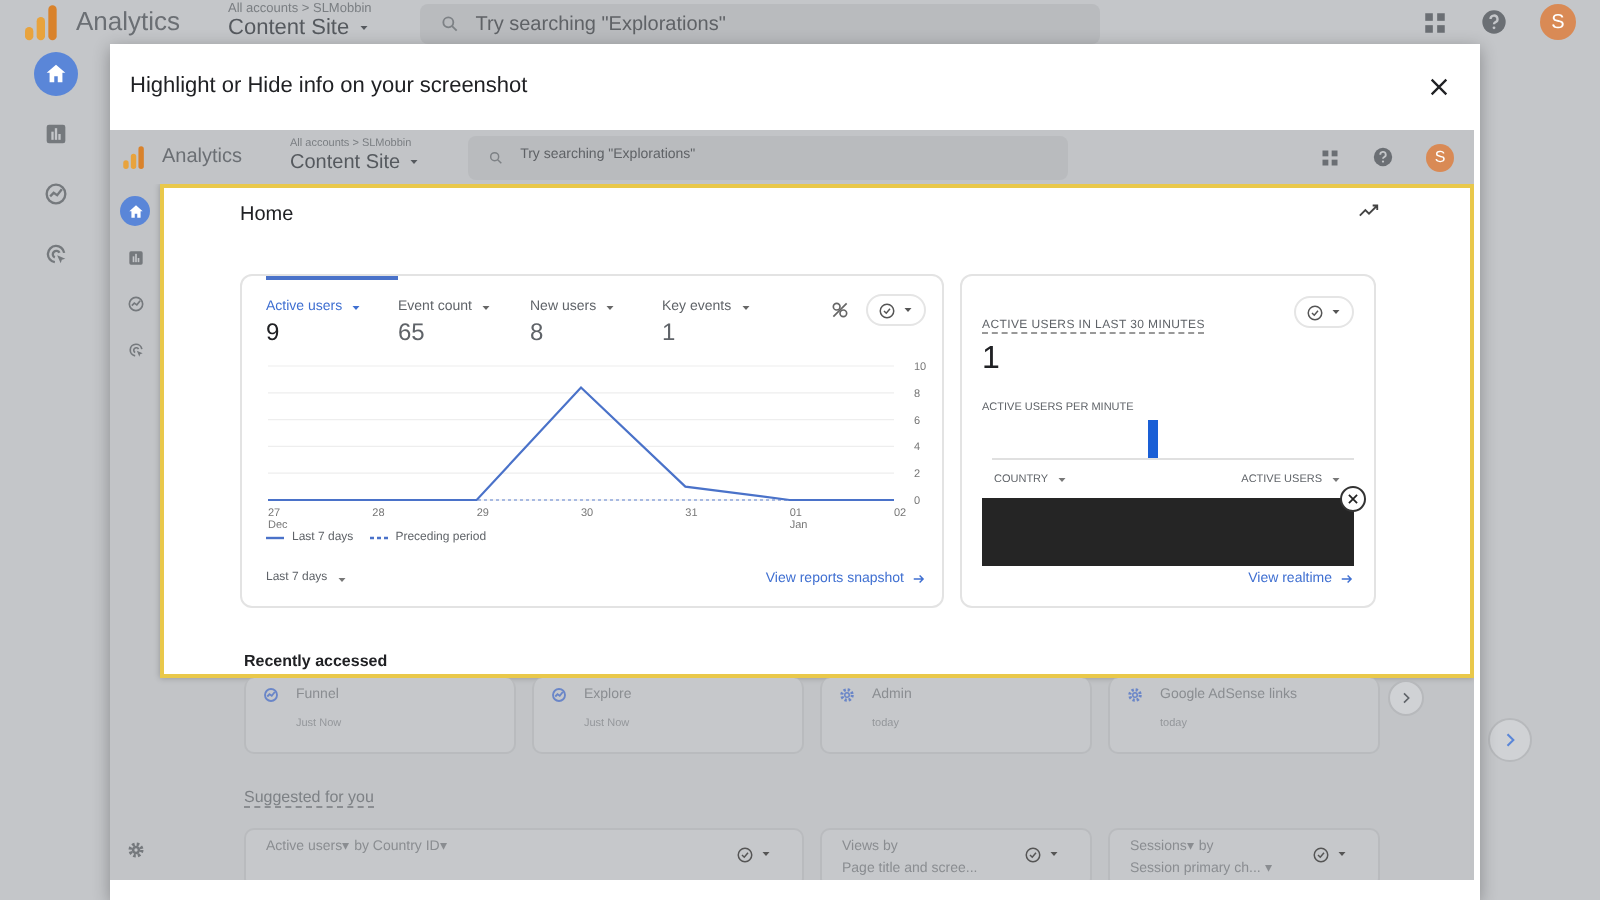  What do you see at coordinates (840, 310) in the screenshot?
I see `compare-icon` at bounding box center [840, 310].